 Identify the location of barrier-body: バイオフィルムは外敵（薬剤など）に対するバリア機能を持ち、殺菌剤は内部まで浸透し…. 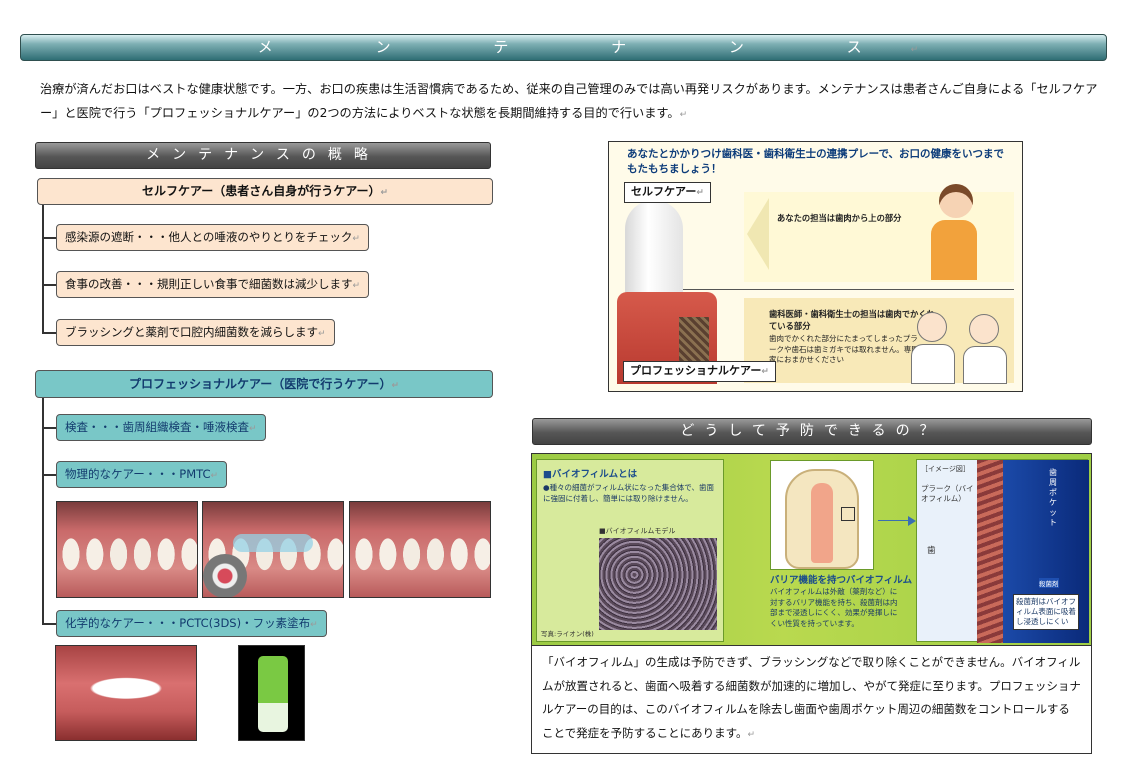
(834, 607).